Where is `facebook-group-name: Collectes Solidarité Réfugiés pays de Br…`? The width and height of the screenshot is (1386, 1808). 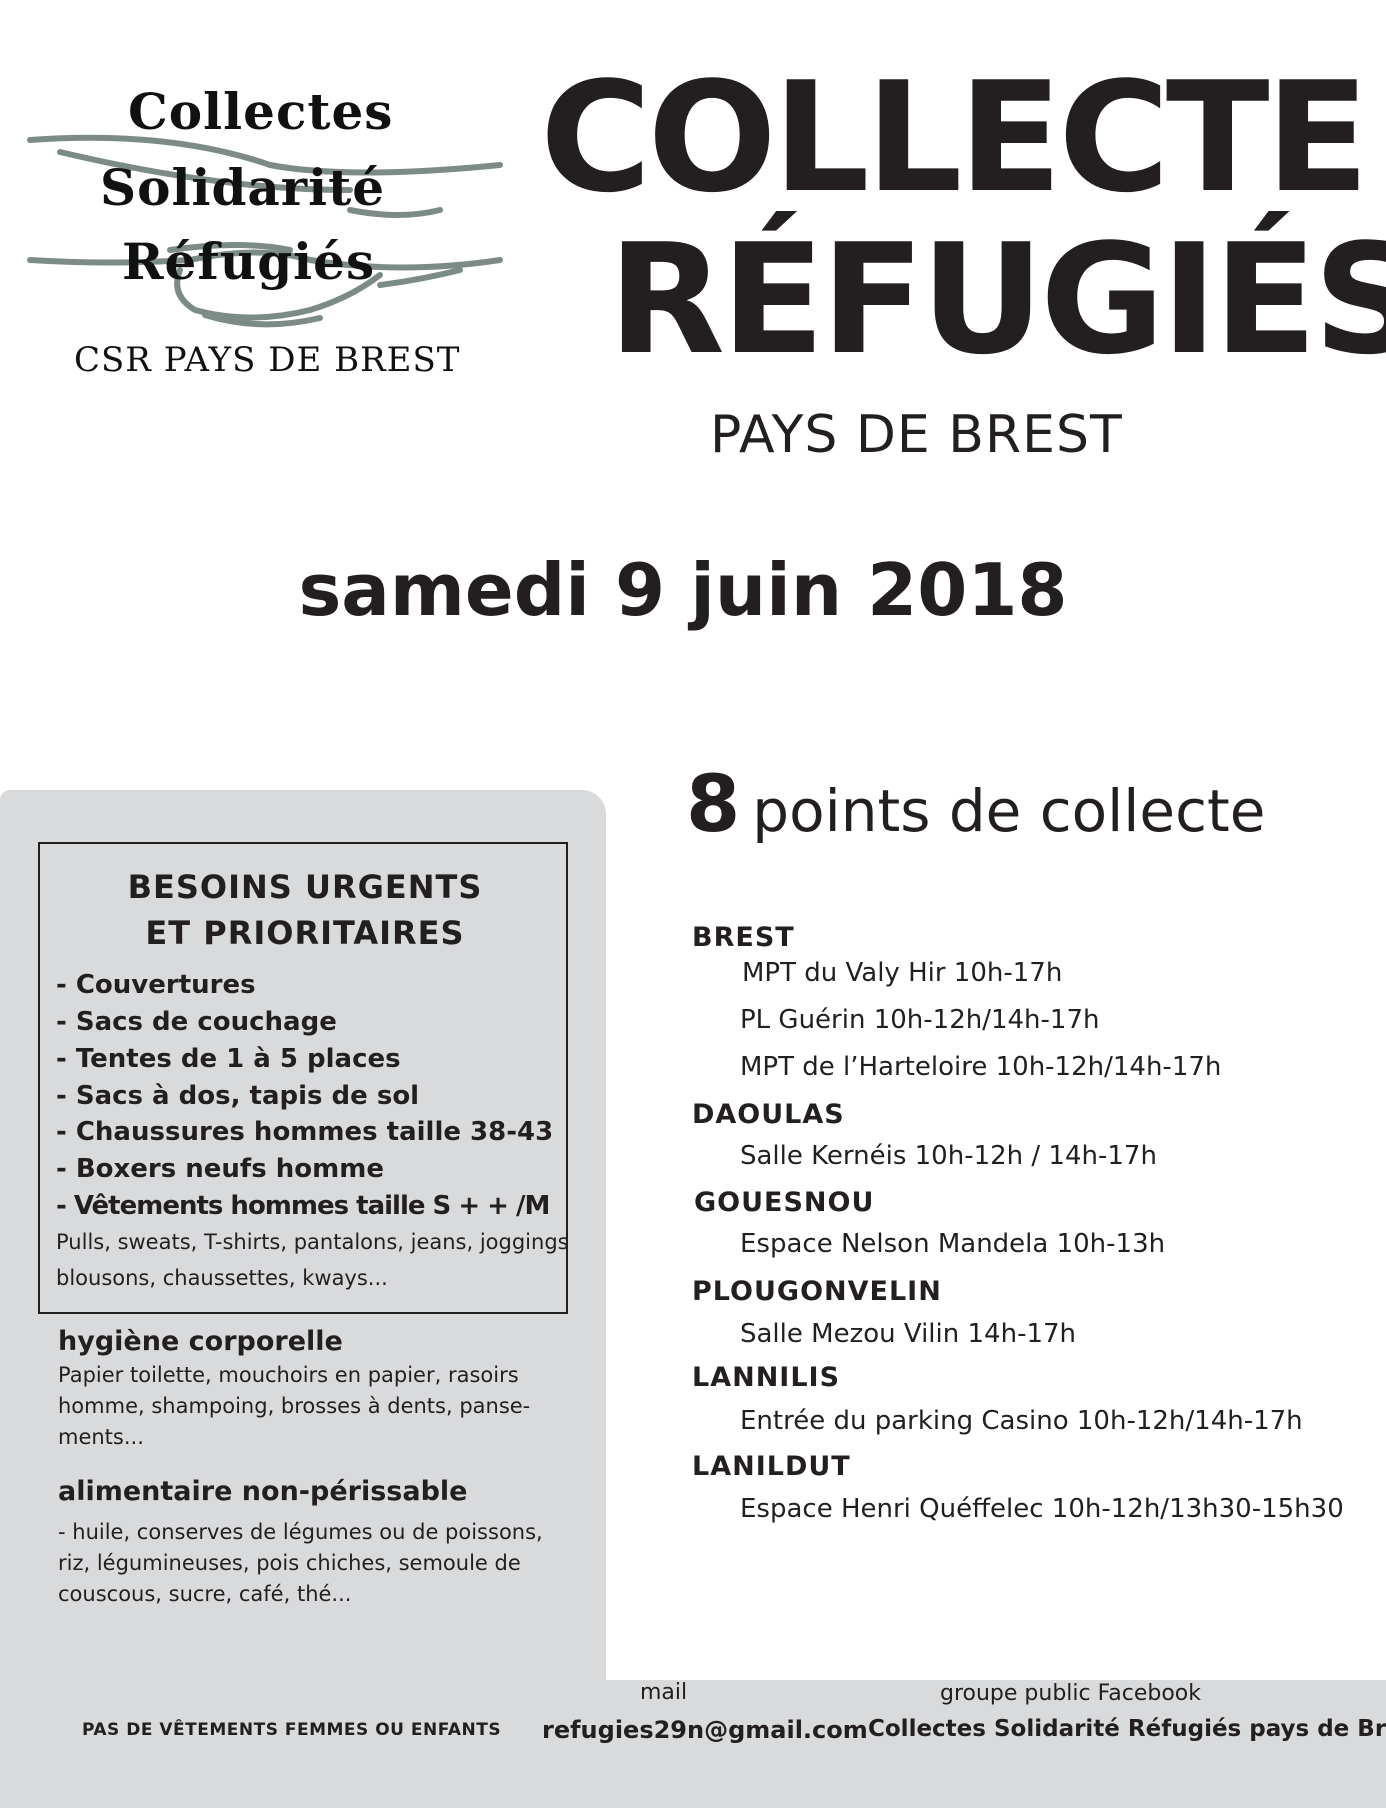
facebook-group-name: Collectes Solidarité Réfugiés pays de Br… is located at coordinates (1127, 1729).